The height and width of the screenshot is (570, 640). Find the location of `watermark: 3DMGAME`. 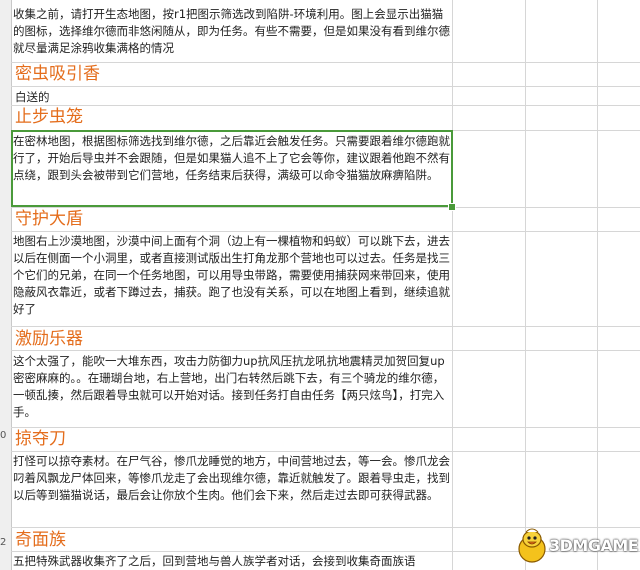

watermark: 3DMGAME is located at coordinates (577, 546).